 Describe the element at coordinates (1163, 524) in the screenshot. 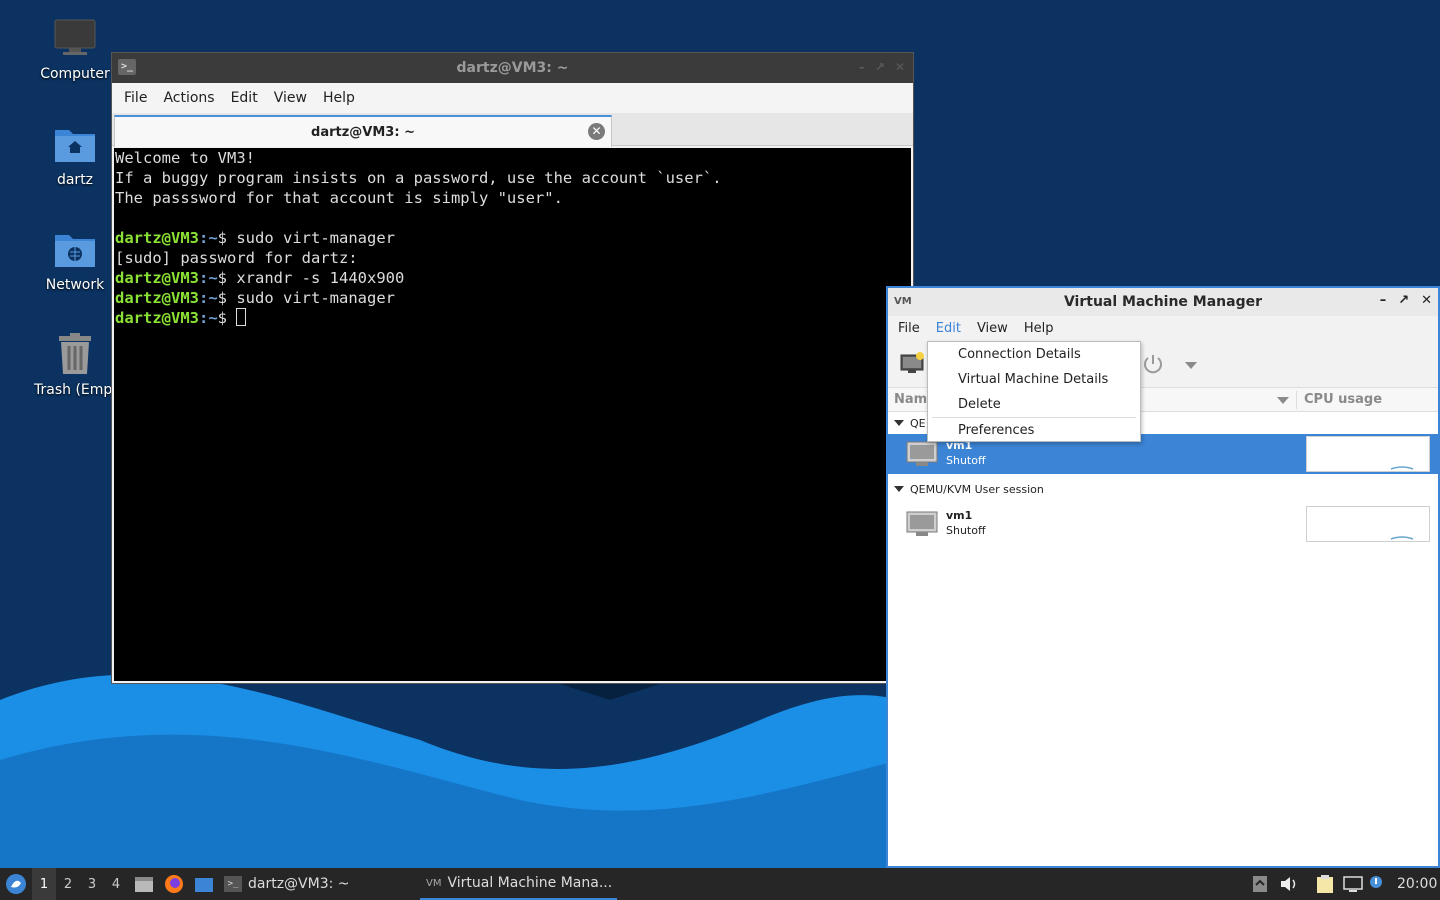

I see `vm-row: vm1 Shutoff` at that location.